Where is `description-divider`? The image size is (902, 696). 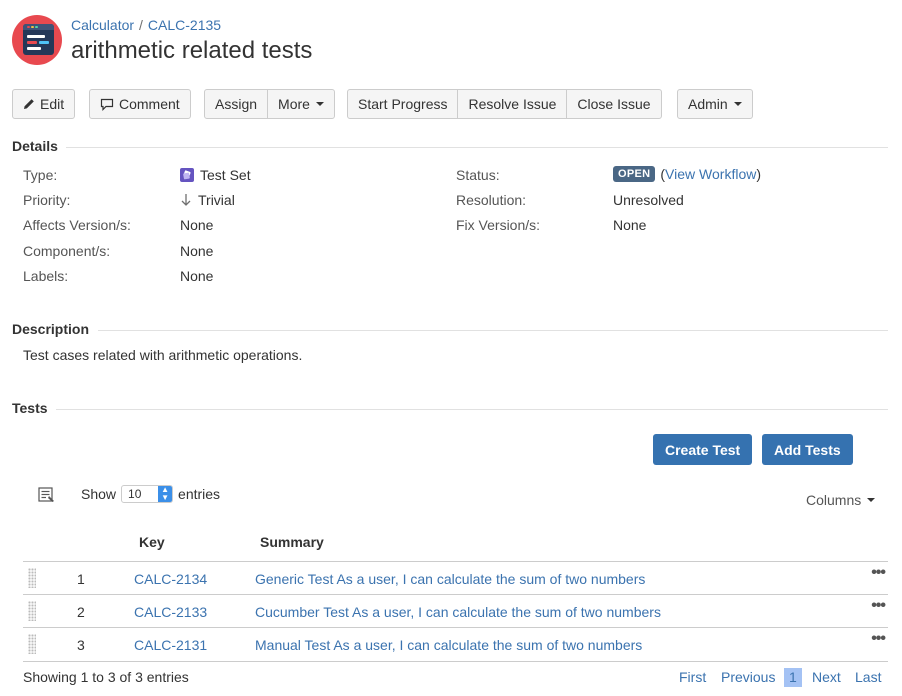 description-divider is located at coordinates (493, 330).